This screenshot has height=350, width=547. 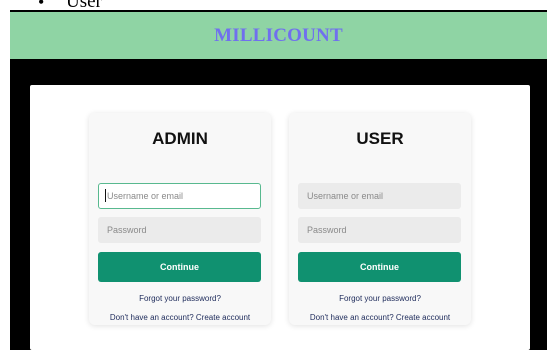 I want to click on app-title: MILLICOUNT, so click(x=278, y=35).